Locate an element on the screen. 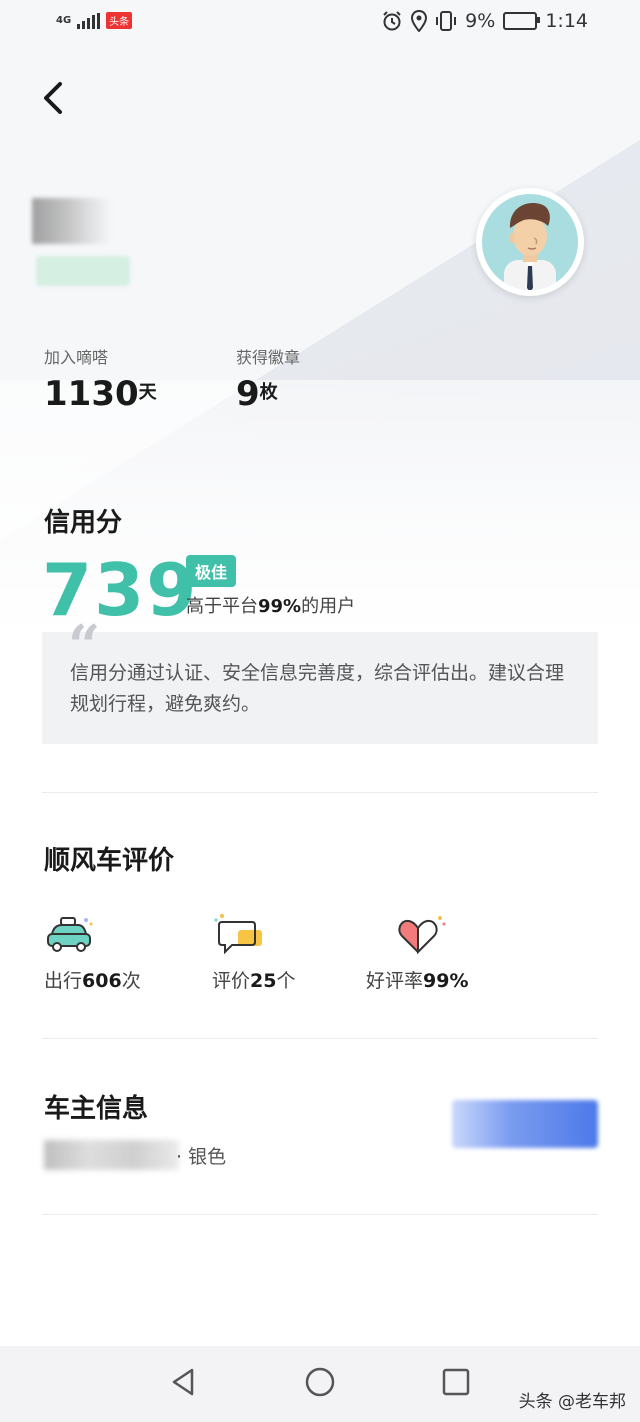 The height and width of the screenshot is (1422, 640). network-label: 4G is located at coordinates (64, 20).